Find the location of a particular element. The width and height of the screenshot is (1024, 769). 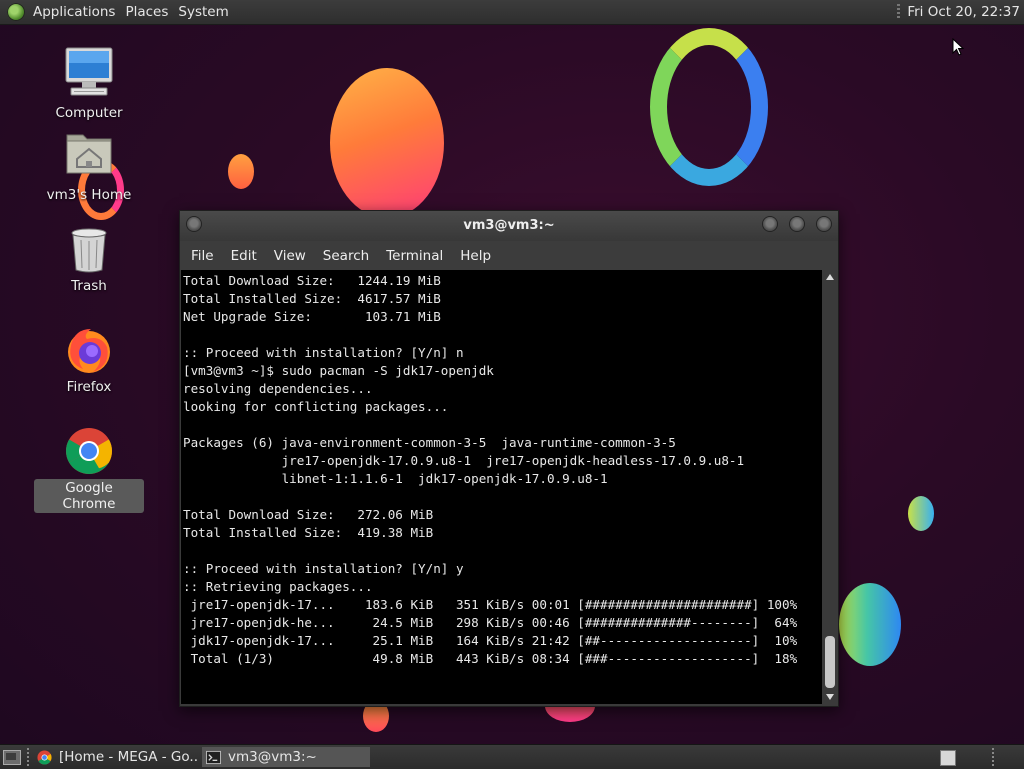

wallpaper-ring is located at coordinates (709, 107).